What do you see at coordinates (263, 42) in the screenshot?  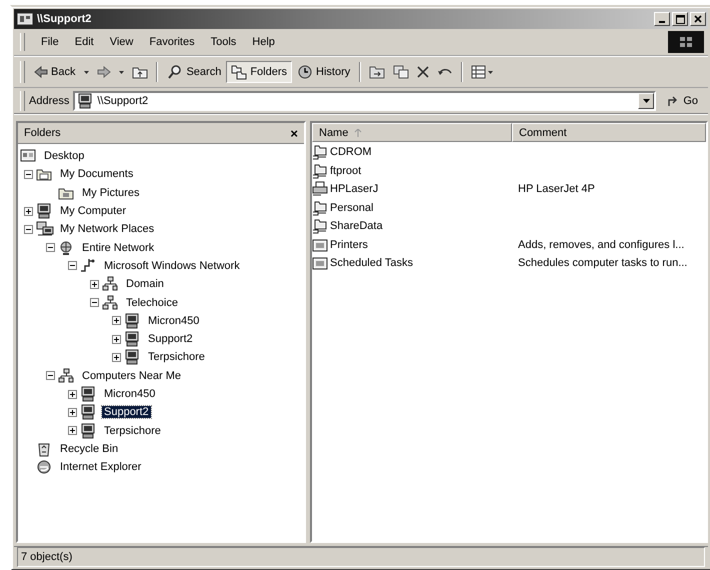 I see `menu-item: Help` at bounding box center [263, 42].